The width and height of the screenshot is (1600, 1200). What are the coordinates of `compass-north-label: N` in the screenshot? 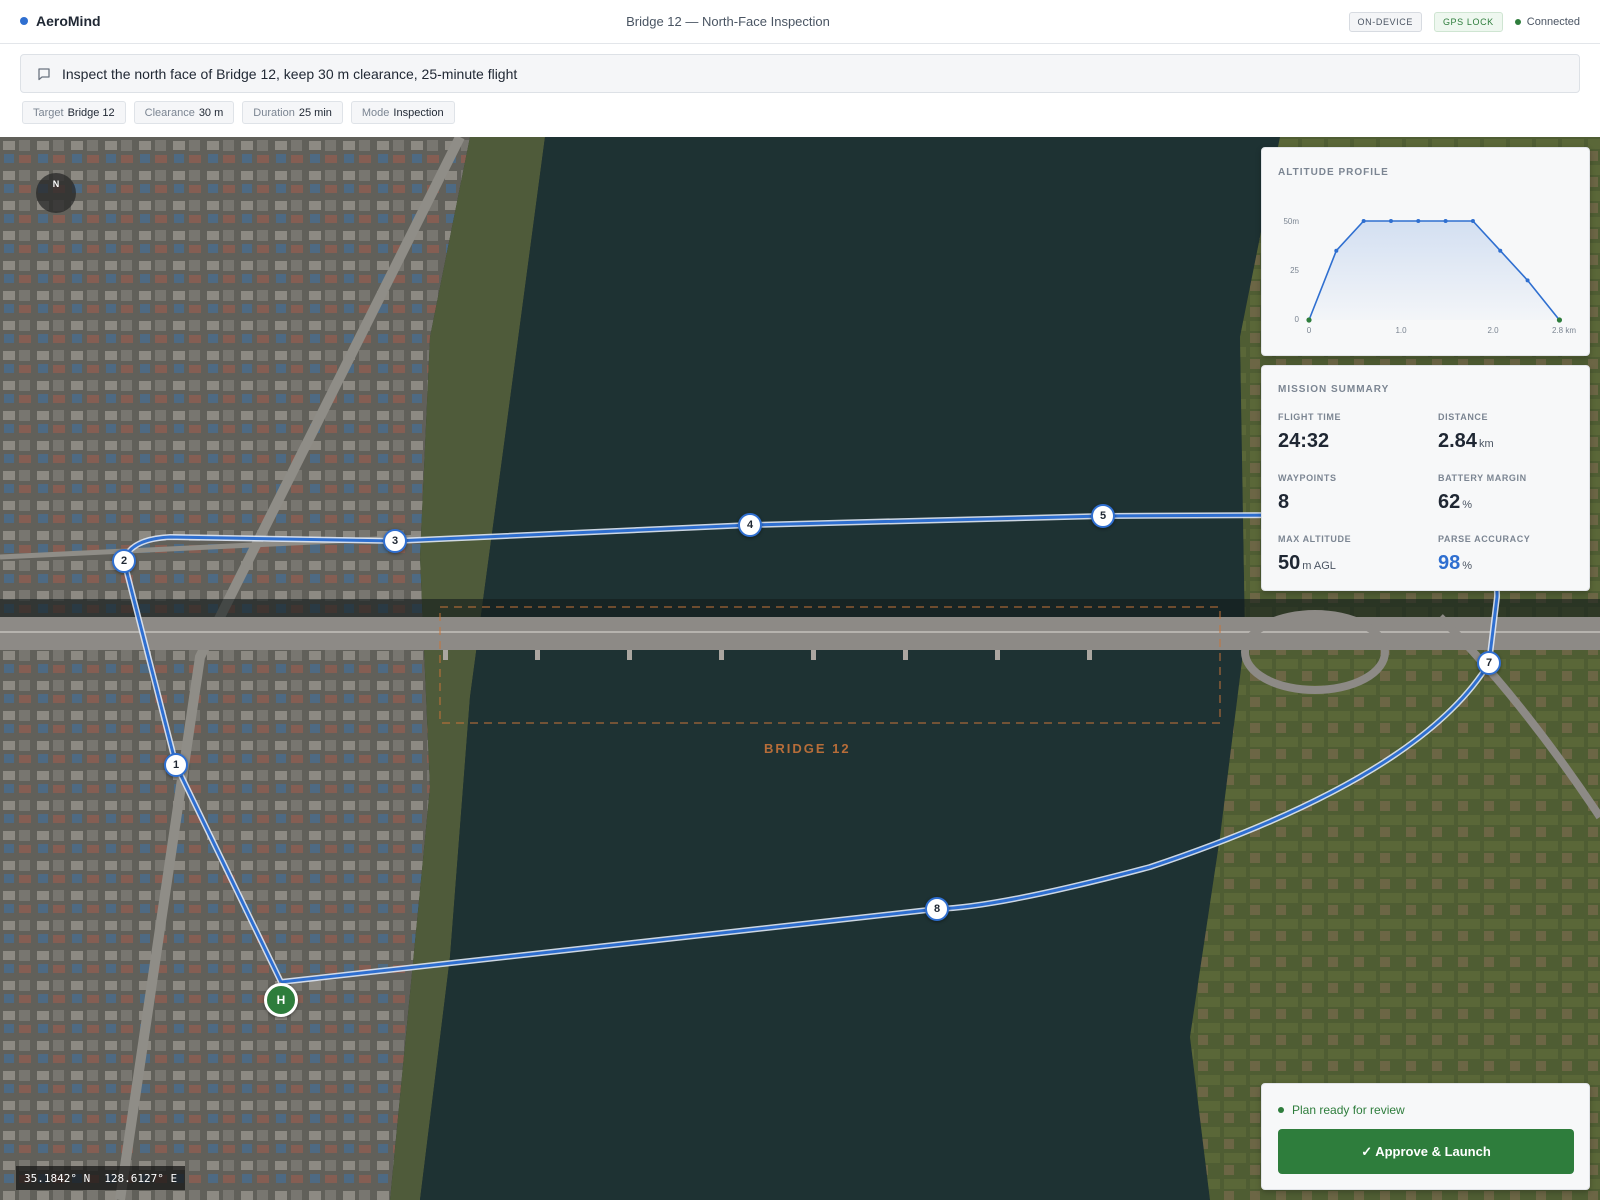 It's located at (56, 184).